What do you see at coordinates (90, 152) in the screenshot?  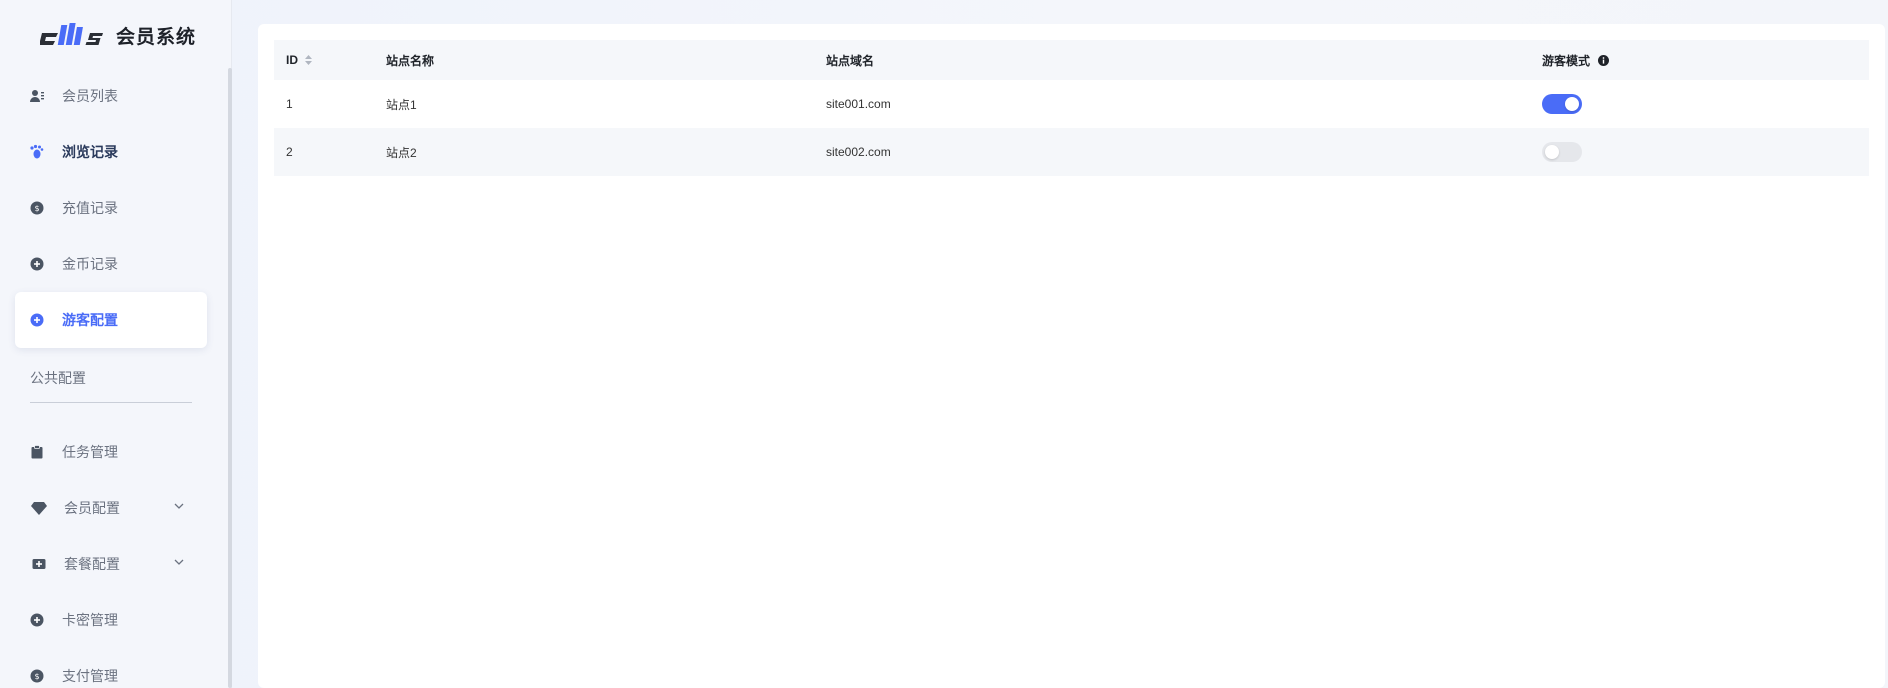 I see `sidebar-item-label: 浏览记录` at bounding box center [90, 152].